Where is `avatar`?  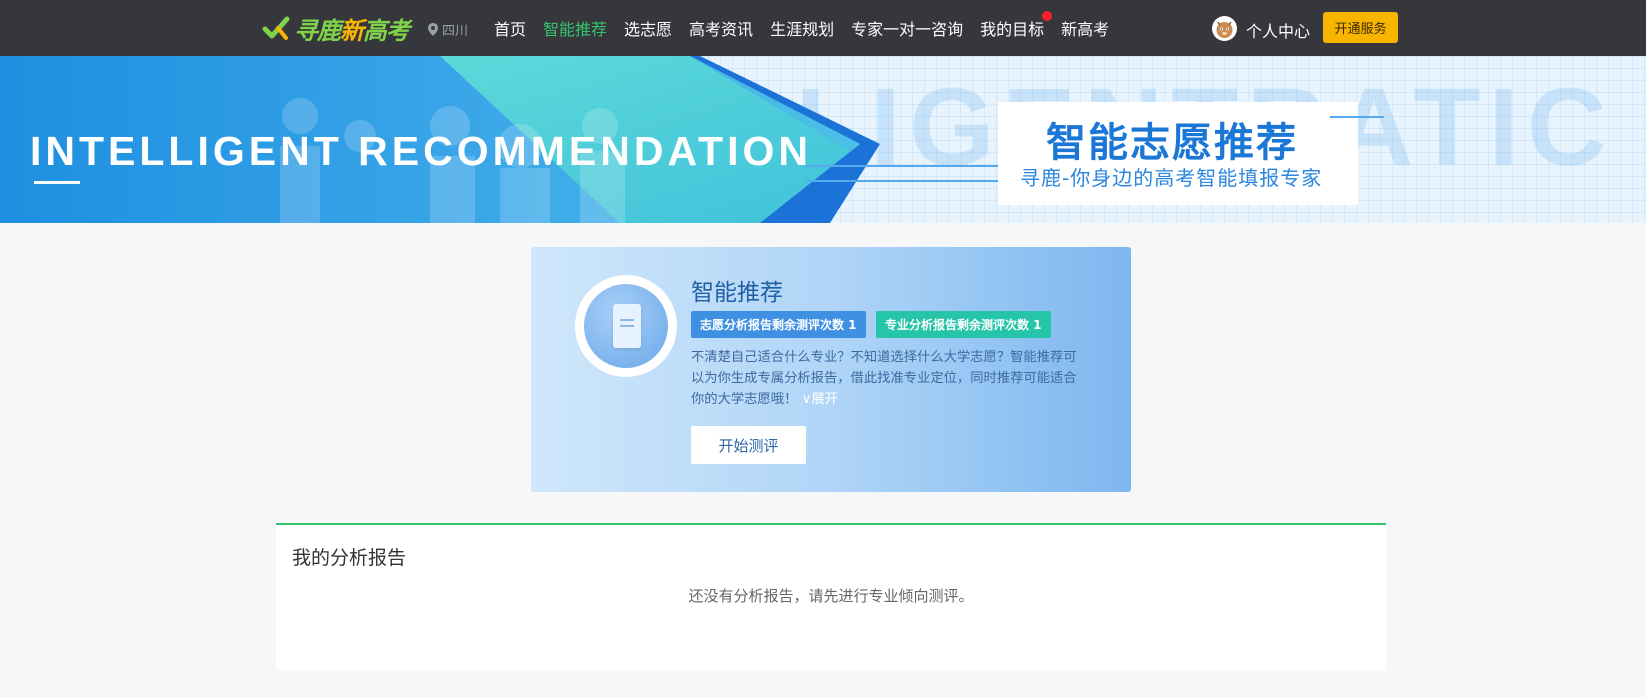
avatar is located at coordinates (1224, 28).